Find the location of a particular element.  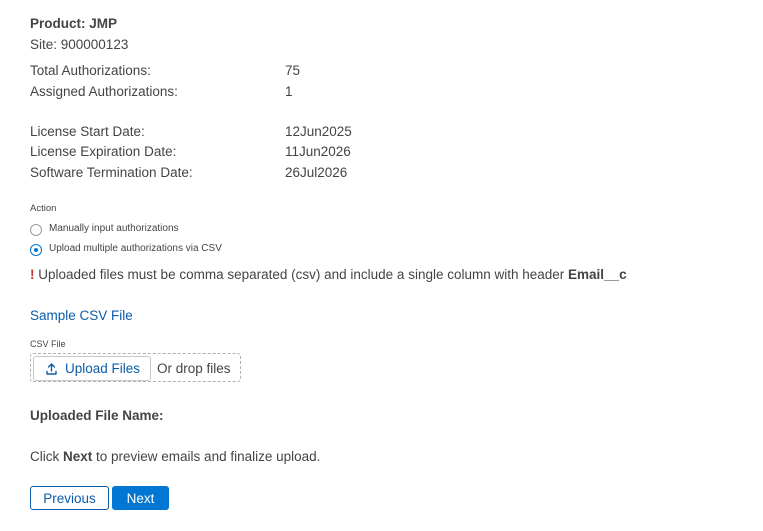

action-heading: Action is located at coordinates (43, 208).